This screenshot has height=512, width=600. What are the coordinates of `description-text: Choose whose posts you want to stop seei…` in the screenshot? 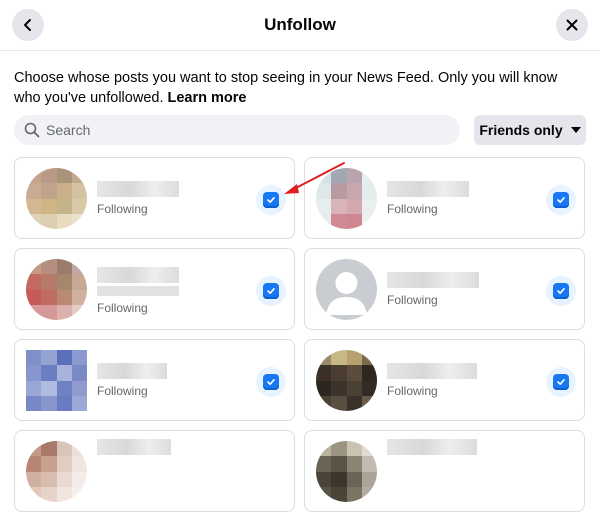 It's located at (286, 88).